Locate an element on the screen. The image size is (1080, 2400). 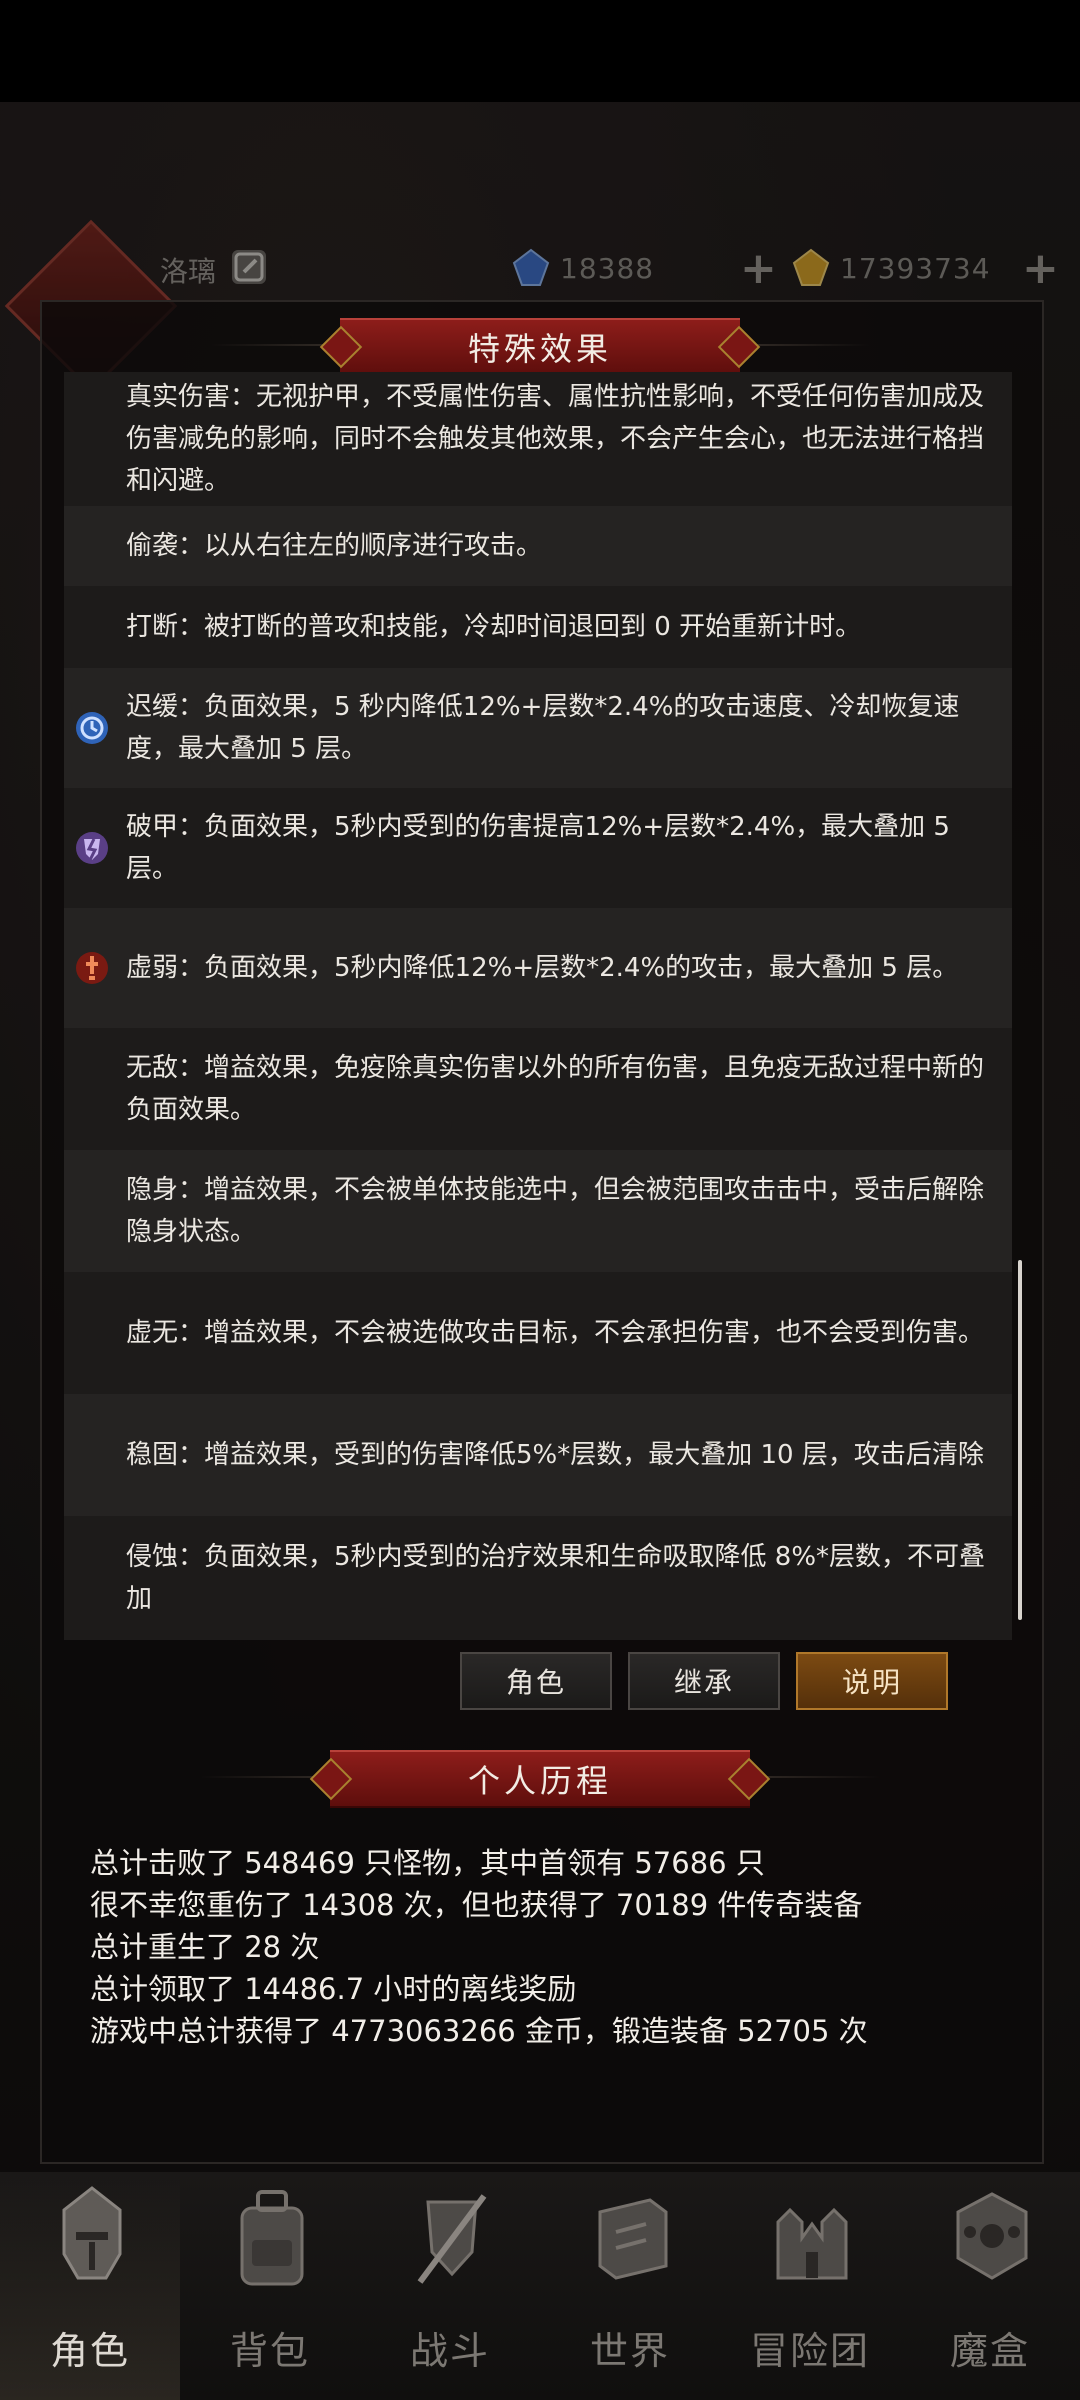
effect-row: 偷袭：以从右往左的顺序进行攻击。 is located at coordinates (538, 546).